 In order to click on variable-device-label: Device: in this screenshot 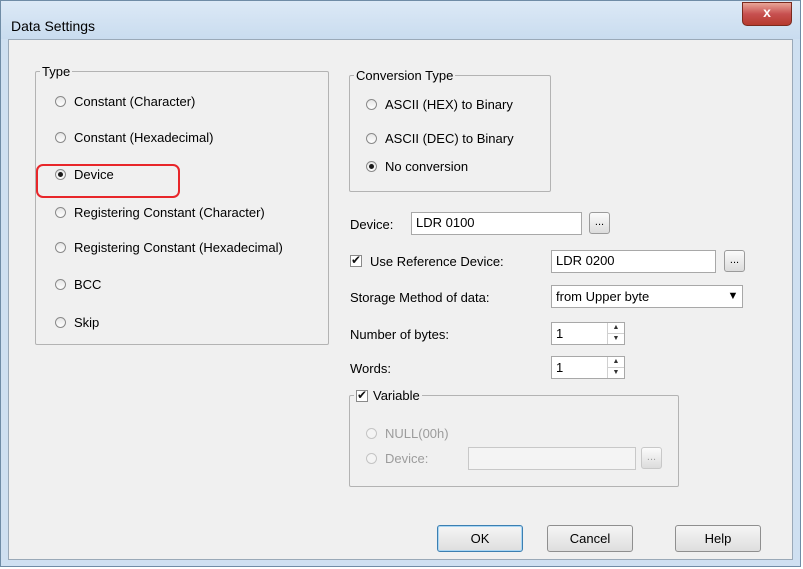, I will do `click(407, 458)`.